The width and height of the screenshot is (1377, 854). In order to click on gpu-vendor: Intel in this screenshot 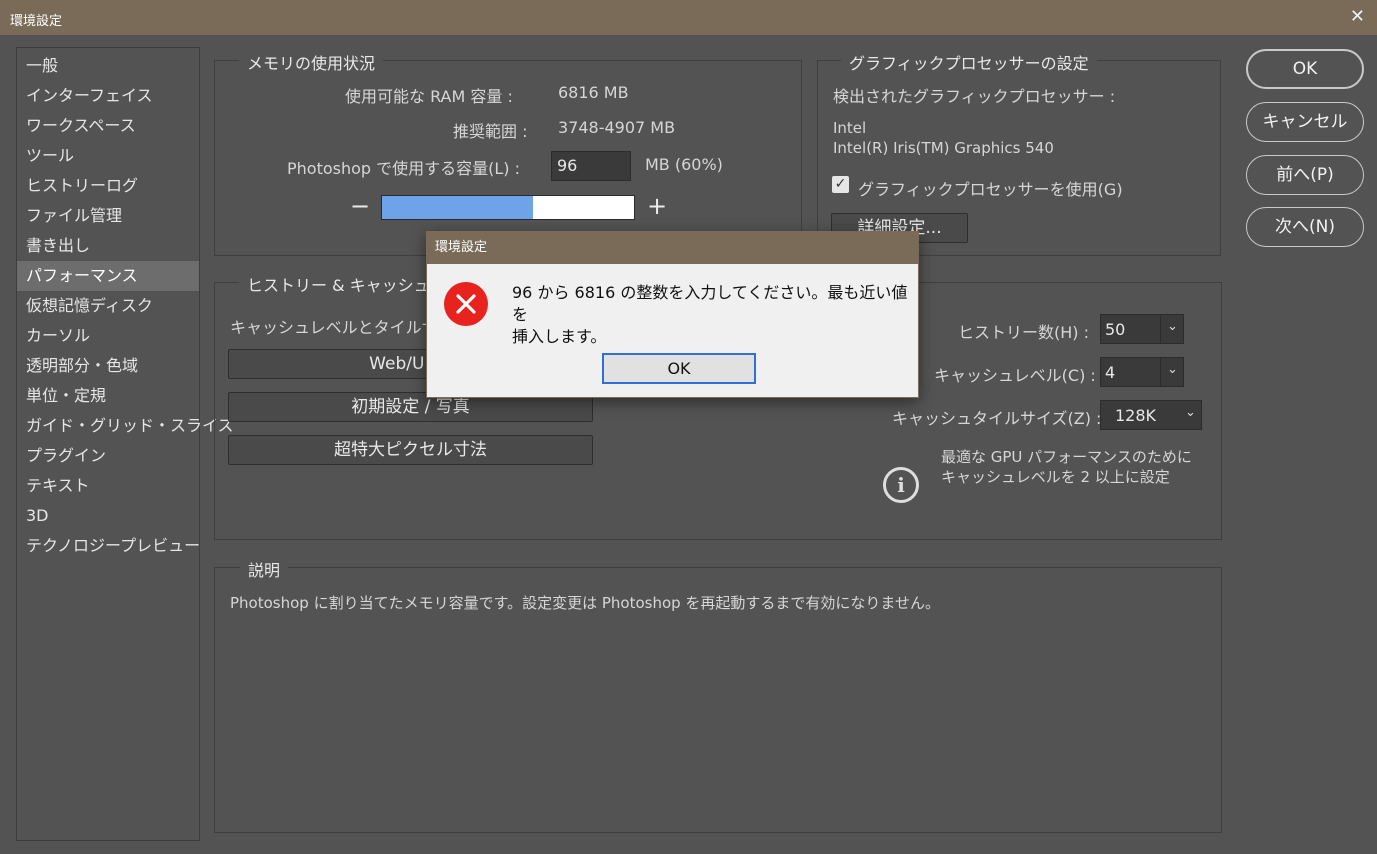, I will do `click(850, 128)`.